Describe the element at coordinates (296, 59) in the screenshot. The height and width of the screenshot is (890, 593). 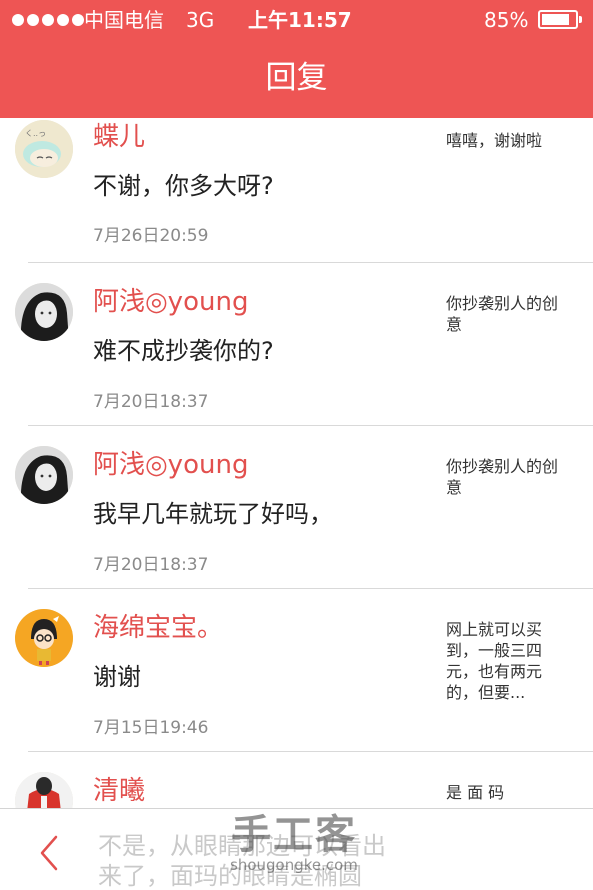
I see `header: 中国电信 3G 上午11:57 85% 回复` at that location.